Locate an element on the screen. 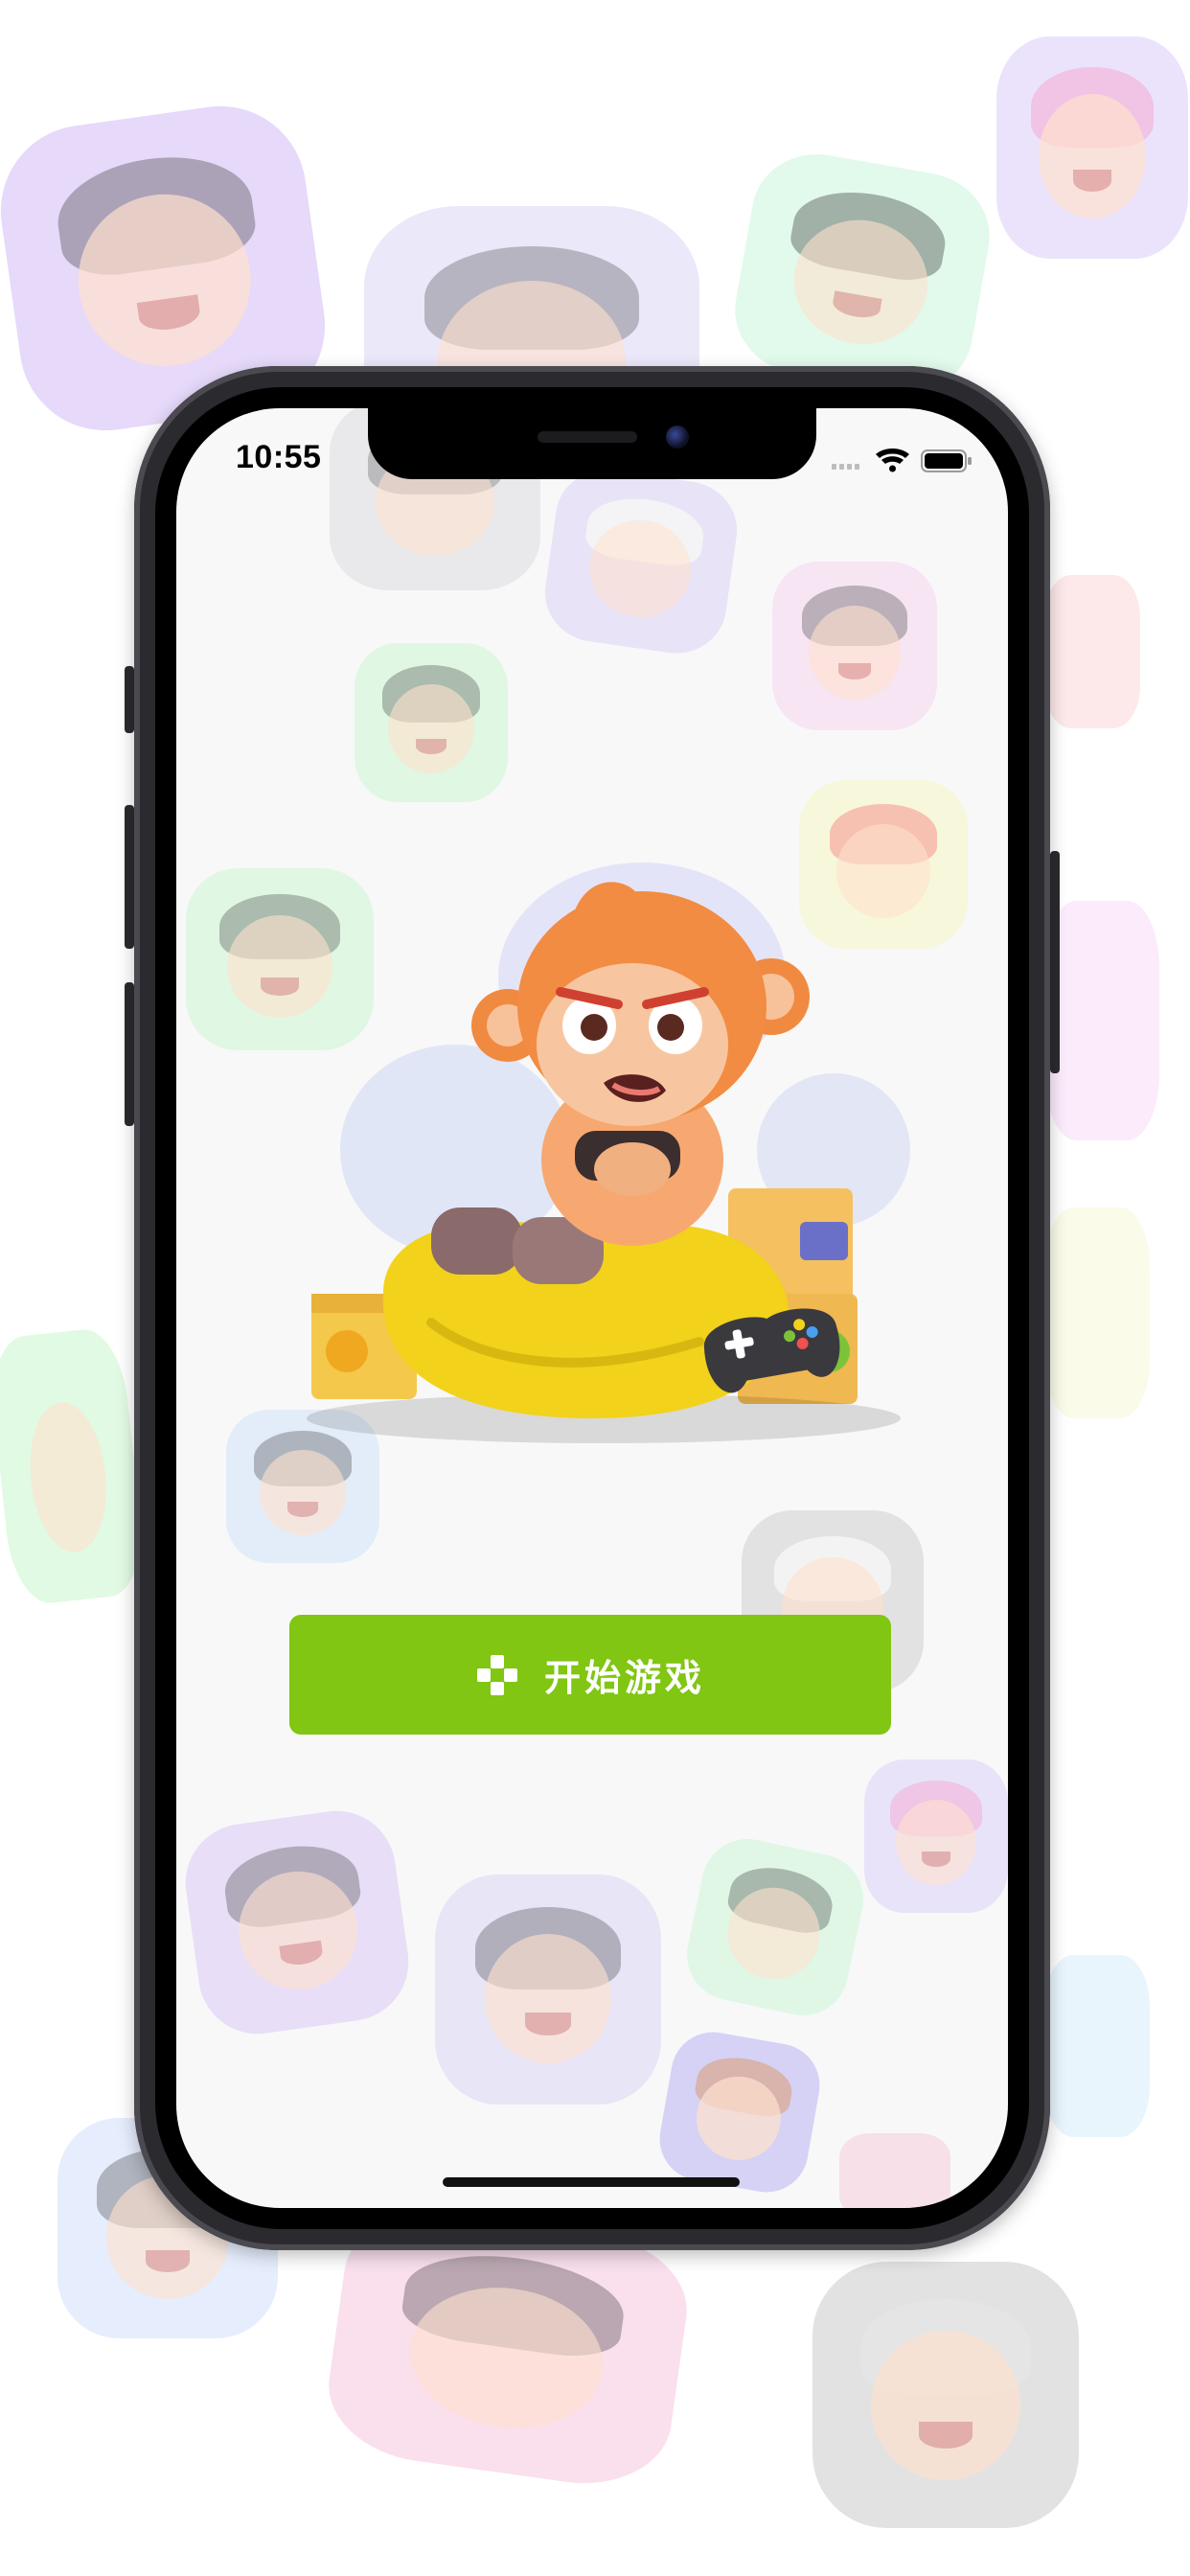 Image resolution: width=1190 pixels, height=2576 pixels. volume-down-button is located at coordinates (129, 1054).